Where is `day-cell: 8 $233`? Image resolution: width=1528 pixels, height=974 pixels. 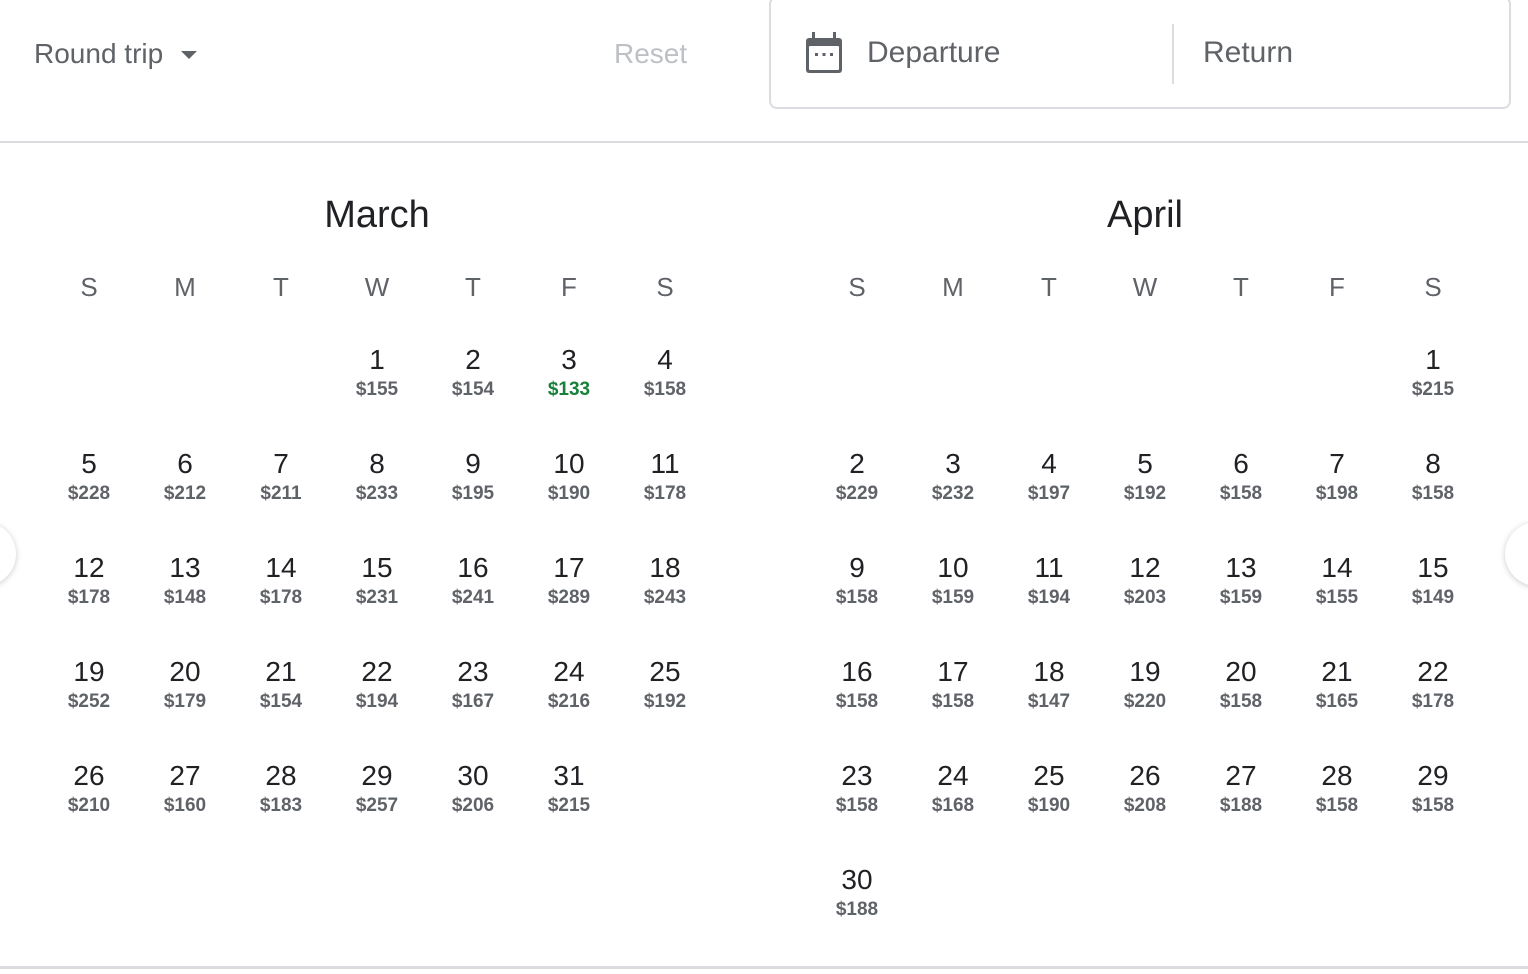
day-cell: 8 $233 is located at coordinates (377, 492).